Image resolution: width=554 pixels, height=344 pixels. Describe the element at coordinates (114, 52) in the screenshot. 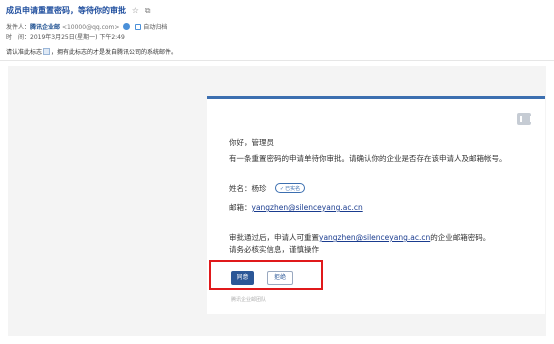

I see `notice-text-post: ，拥有此标志的才是发自腾讯公司的系统邮件。` at that location.